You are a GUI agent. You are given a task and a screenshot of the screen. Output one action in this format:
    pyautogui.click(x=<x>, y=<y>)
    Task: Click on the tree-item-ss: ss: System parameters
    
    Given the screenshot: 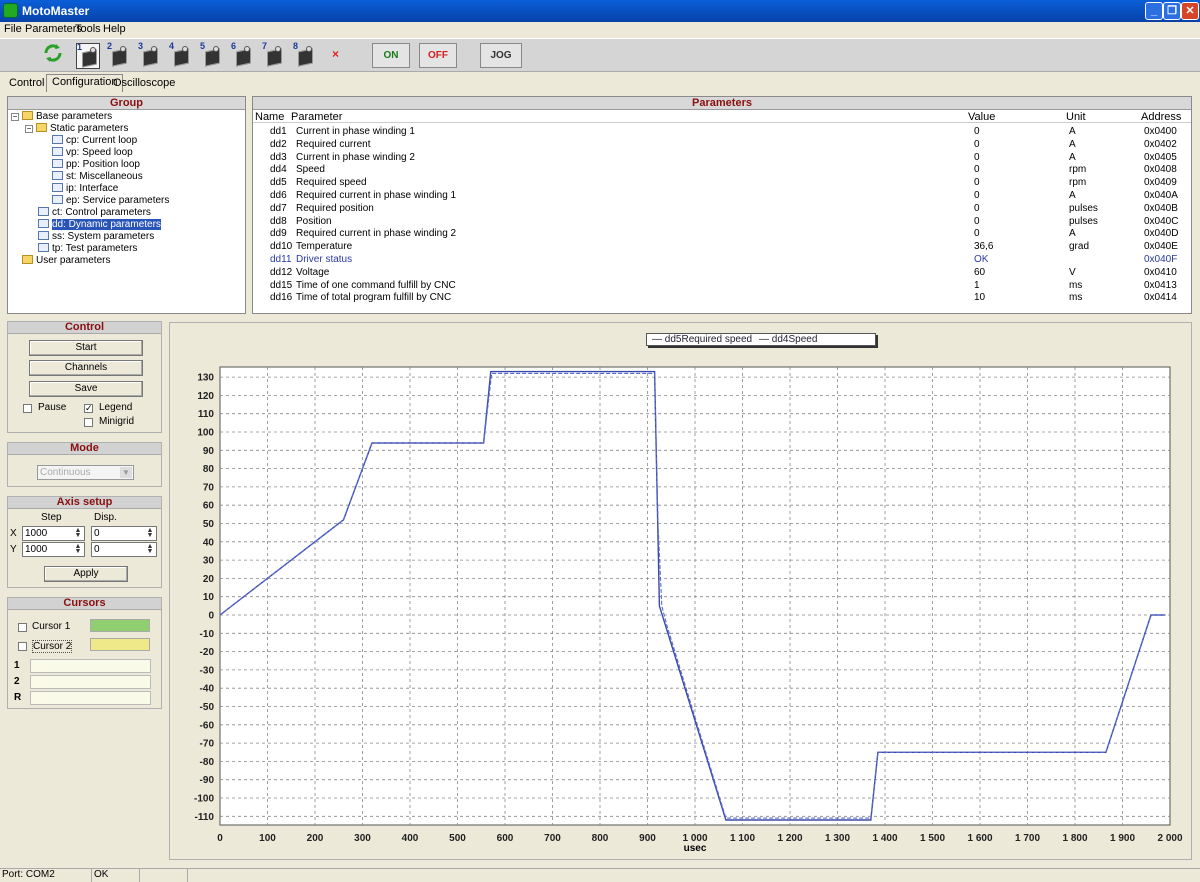 What is the action you would take?
    pyautogui.click(x=96, y=237)
    